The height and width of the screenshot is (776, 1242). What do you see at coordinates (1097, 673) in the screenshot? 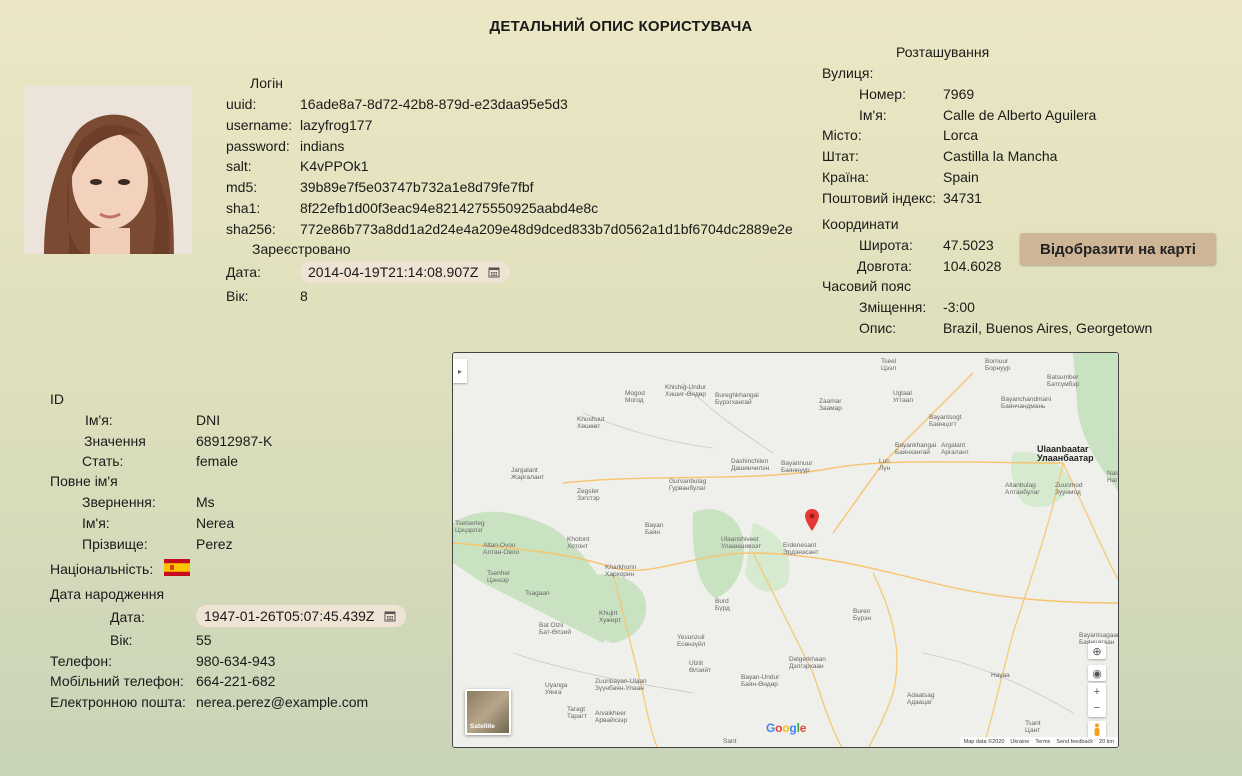
I see `my-location-icon: ◉` at bounding box center [1097, 673].